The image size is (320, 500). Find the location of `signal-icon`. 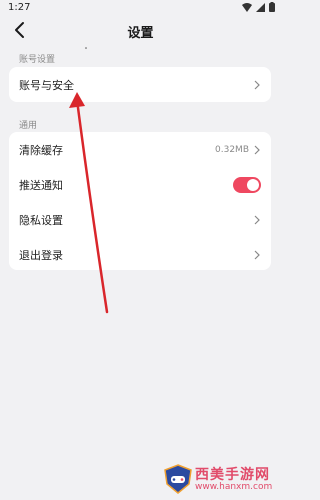

signal-icon is located at coordinates (260, 7).